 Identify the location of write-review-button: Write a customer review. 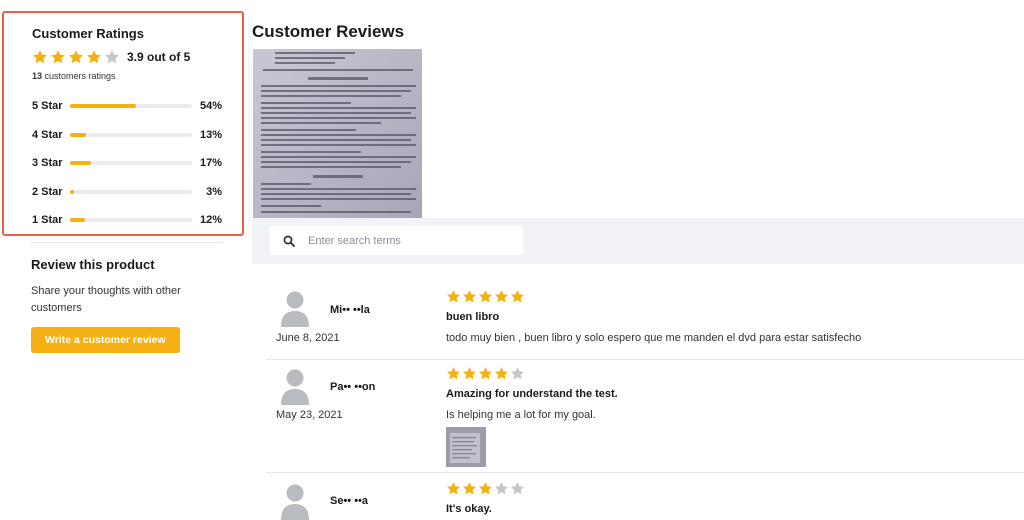
(105, 340).